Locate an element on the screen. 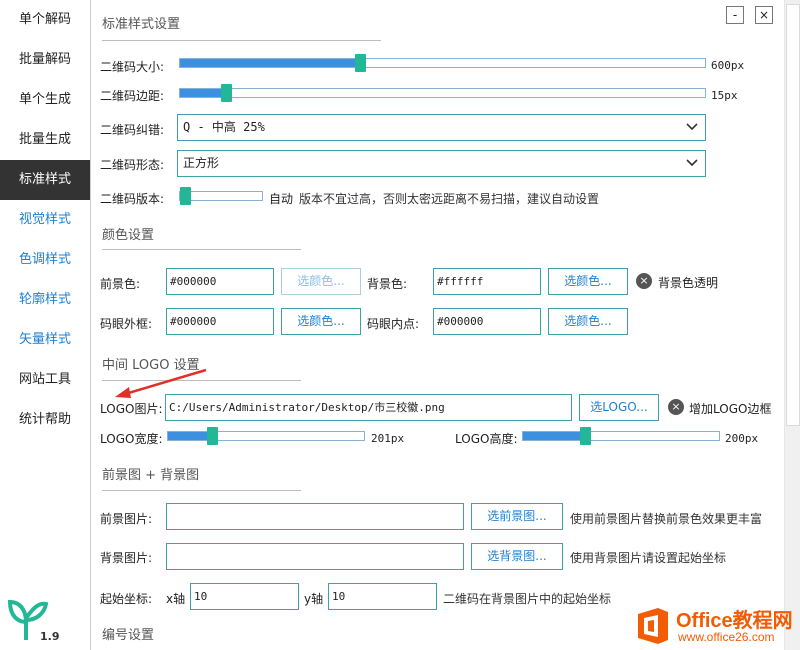 This screenshot has width=800, height=650. qr-shape-value: 正方形 is located at coordinates (201, 163).